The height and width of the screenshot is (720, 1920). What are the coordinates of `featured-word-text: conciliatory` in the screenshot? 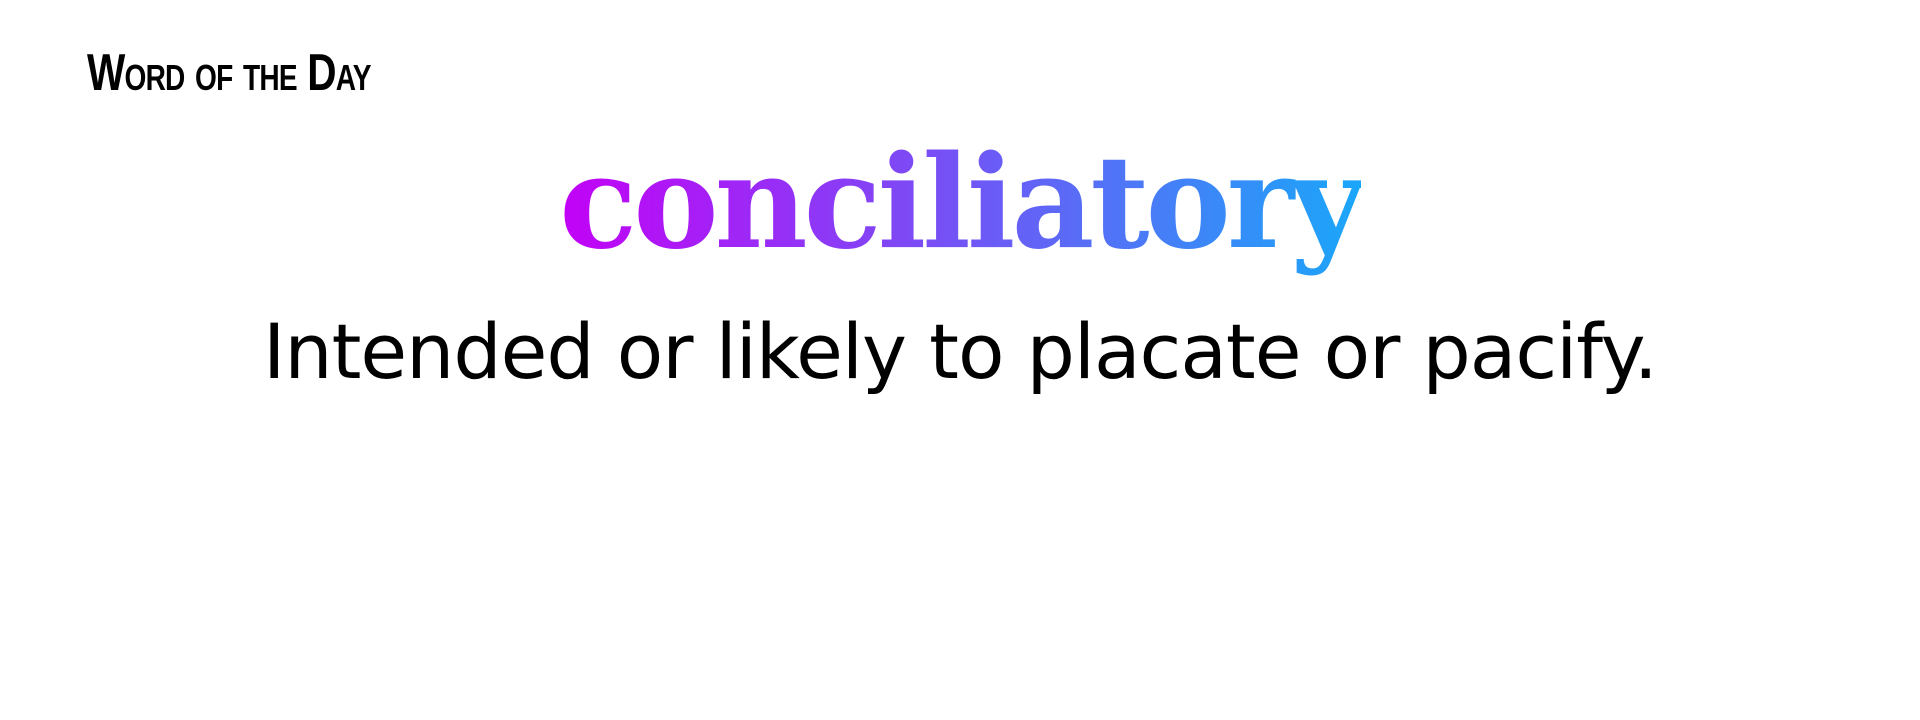 It's located at (961, 203).